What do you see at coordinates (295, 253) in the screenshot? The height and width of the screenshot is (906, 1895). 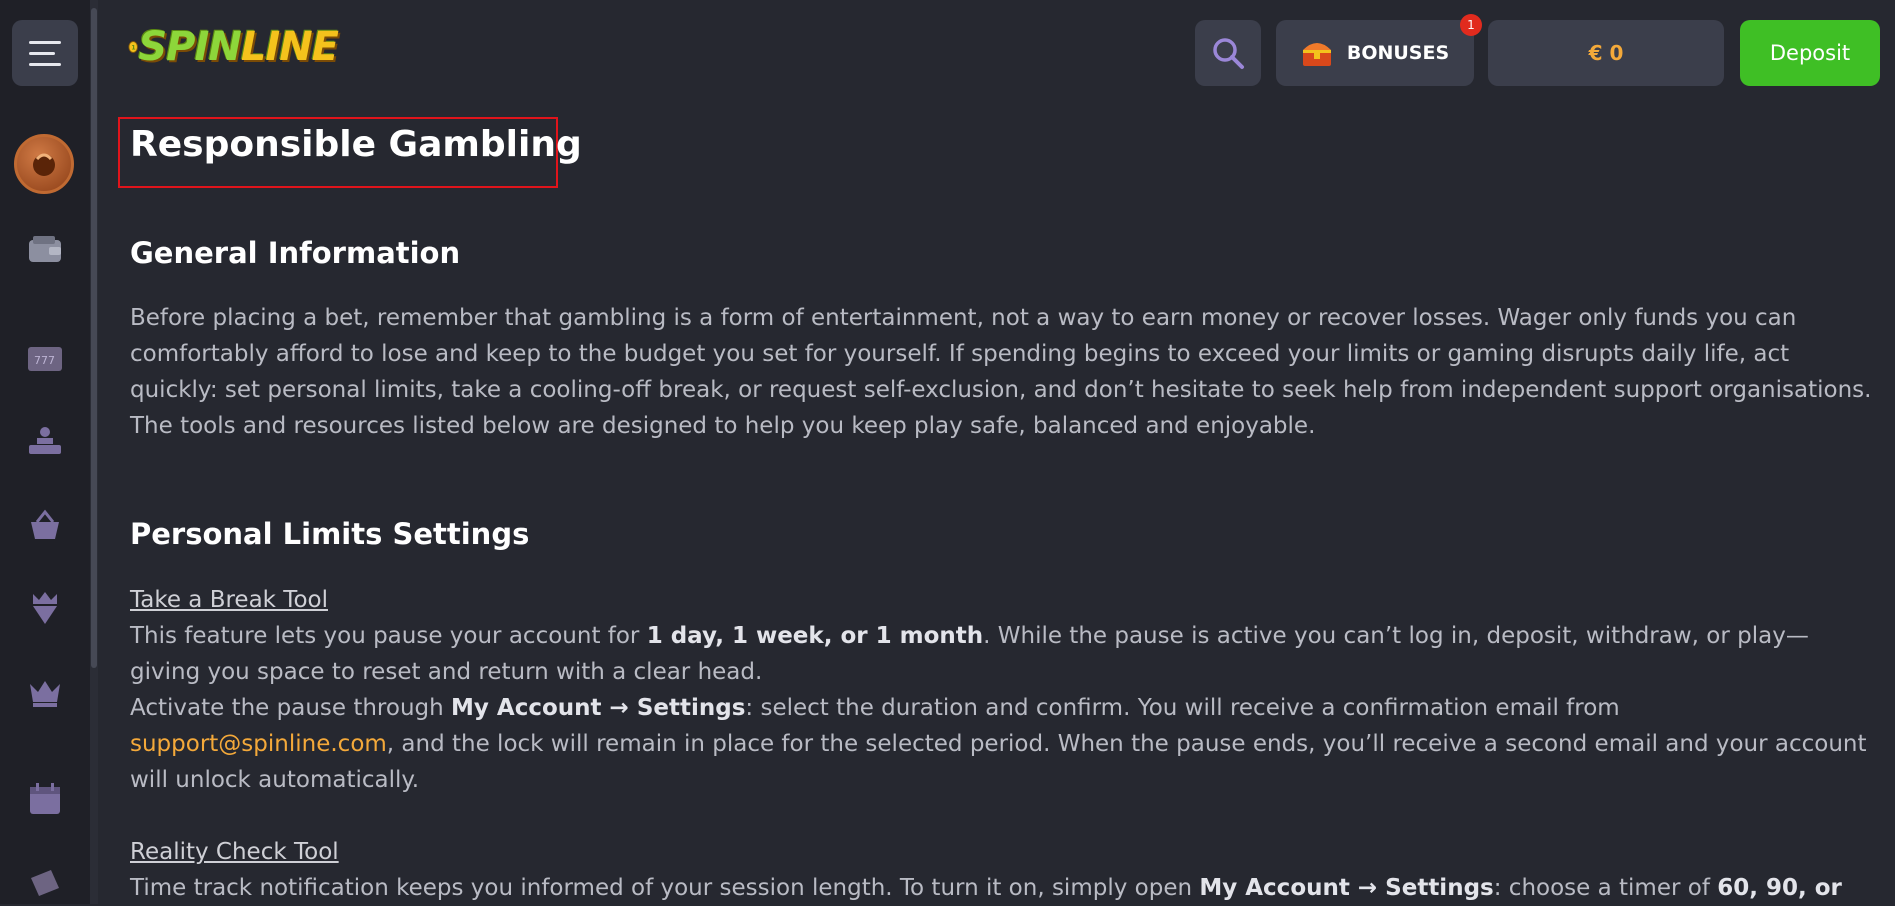 I see `general-information-heading: General Information` at bounding box center [295, 253].